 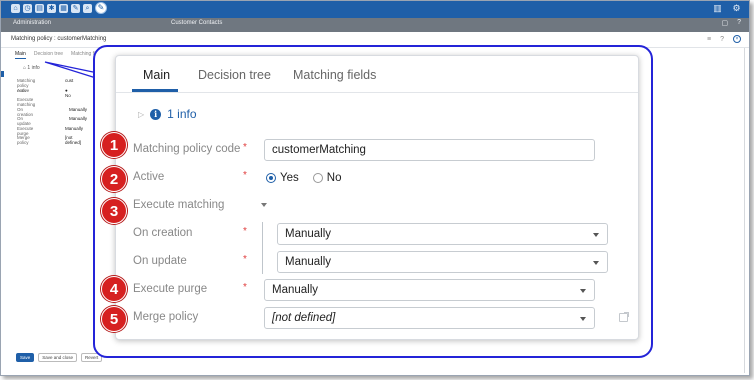 What do you see at coordinates (25, 357) in the screenshot?
I see `save-button: Save` at bounding box center [25, 357].